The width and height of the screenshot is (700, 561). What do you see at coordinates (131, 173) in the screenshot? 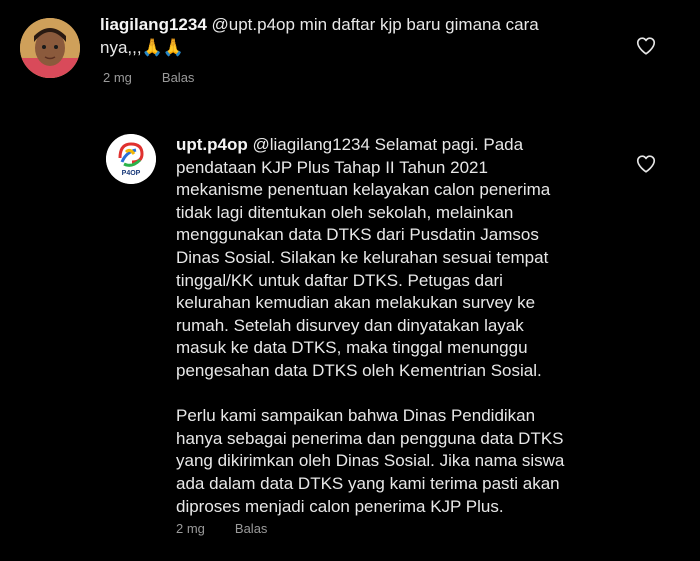
I see `logo-text: P4OP` at bounding box center [131, 173].